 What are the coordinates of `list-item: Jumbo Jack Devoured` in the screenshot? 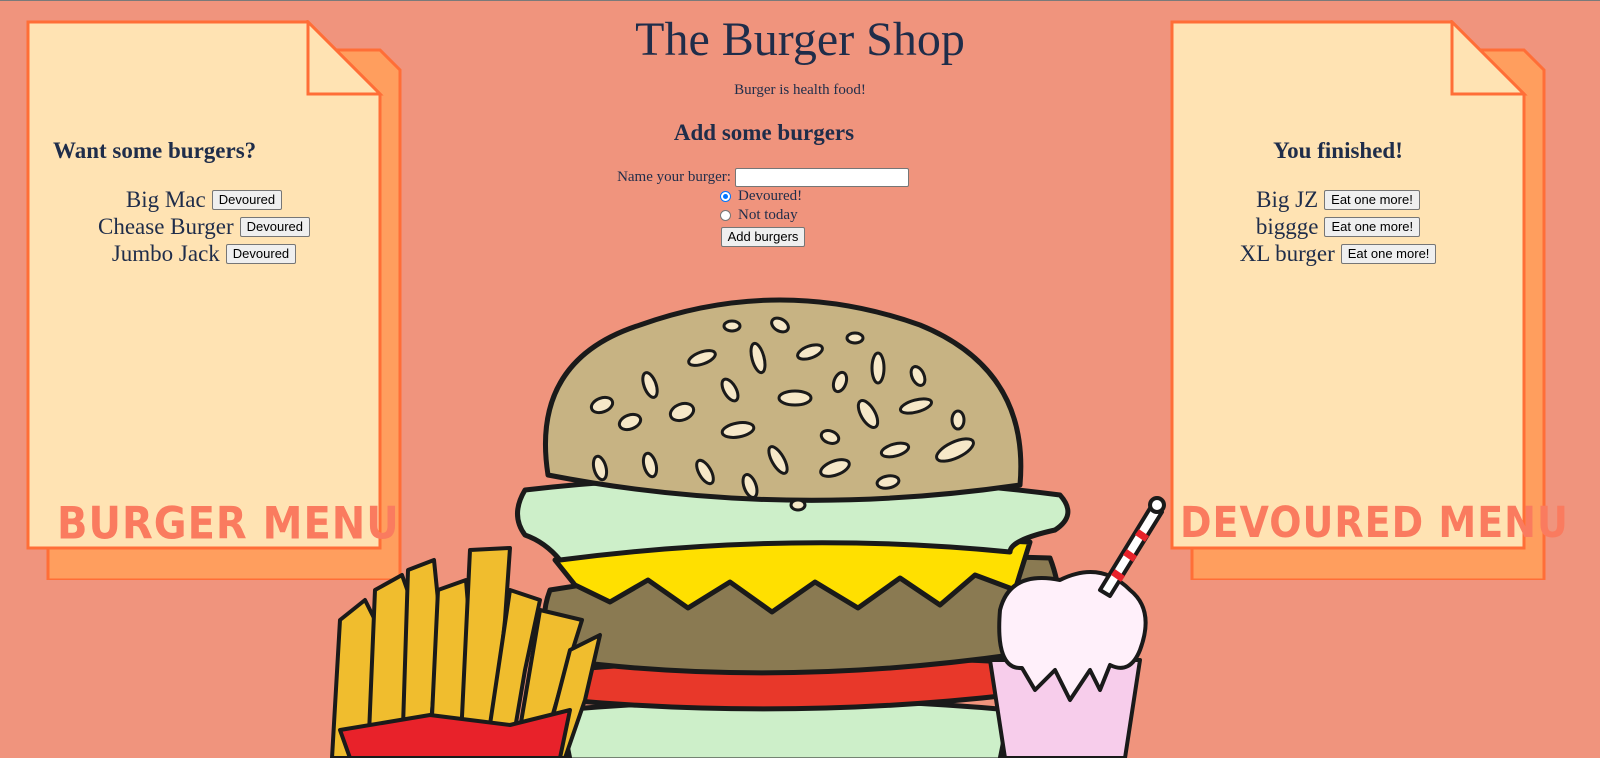 It's located at (204, 253).